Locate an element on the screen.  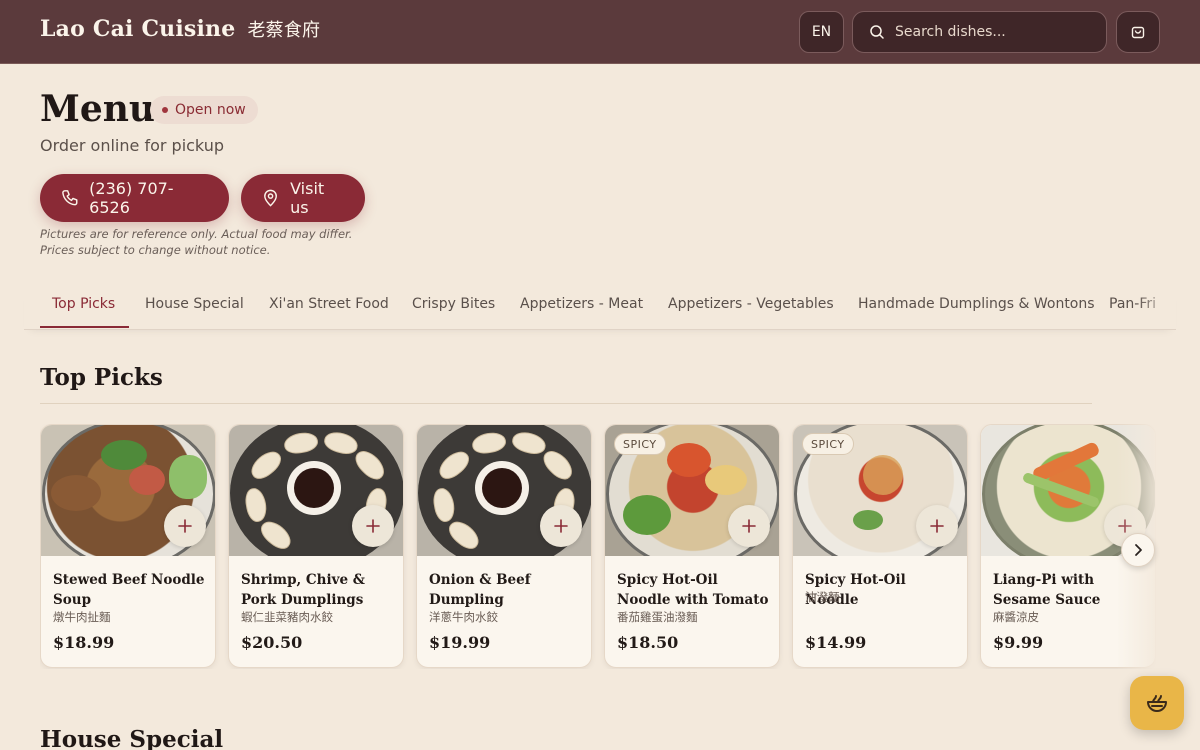
phone-number: (236) 707-6526 is located at coordinates (131, 198).